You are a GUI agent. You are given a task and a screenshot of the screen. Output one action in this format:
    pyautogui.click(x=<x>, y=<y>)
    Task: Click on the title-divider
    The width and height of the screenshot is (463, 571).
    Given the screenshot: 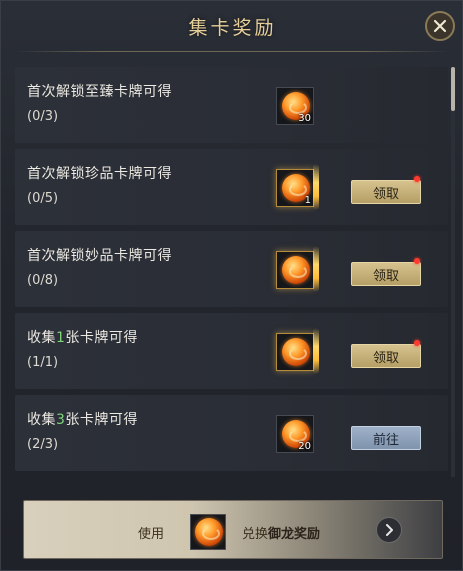 What is the action you would take?
    pyautogui.click(x=232, y=51)
    